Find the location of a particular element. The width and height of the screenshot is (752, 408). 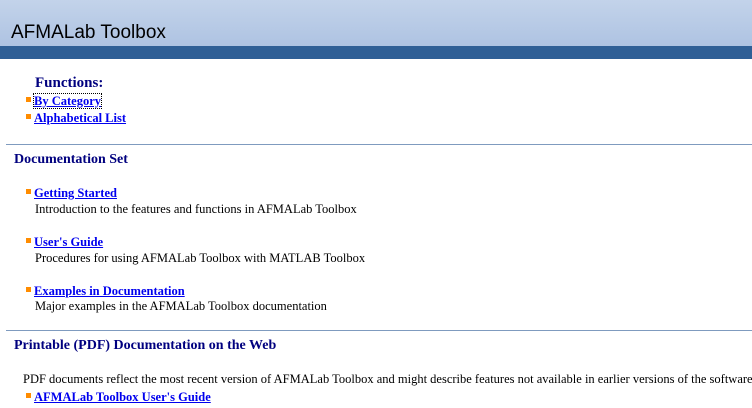

pdf-users-guide-link: AFMALab Toolbox User's Guide is located at coordinates (122, 397).